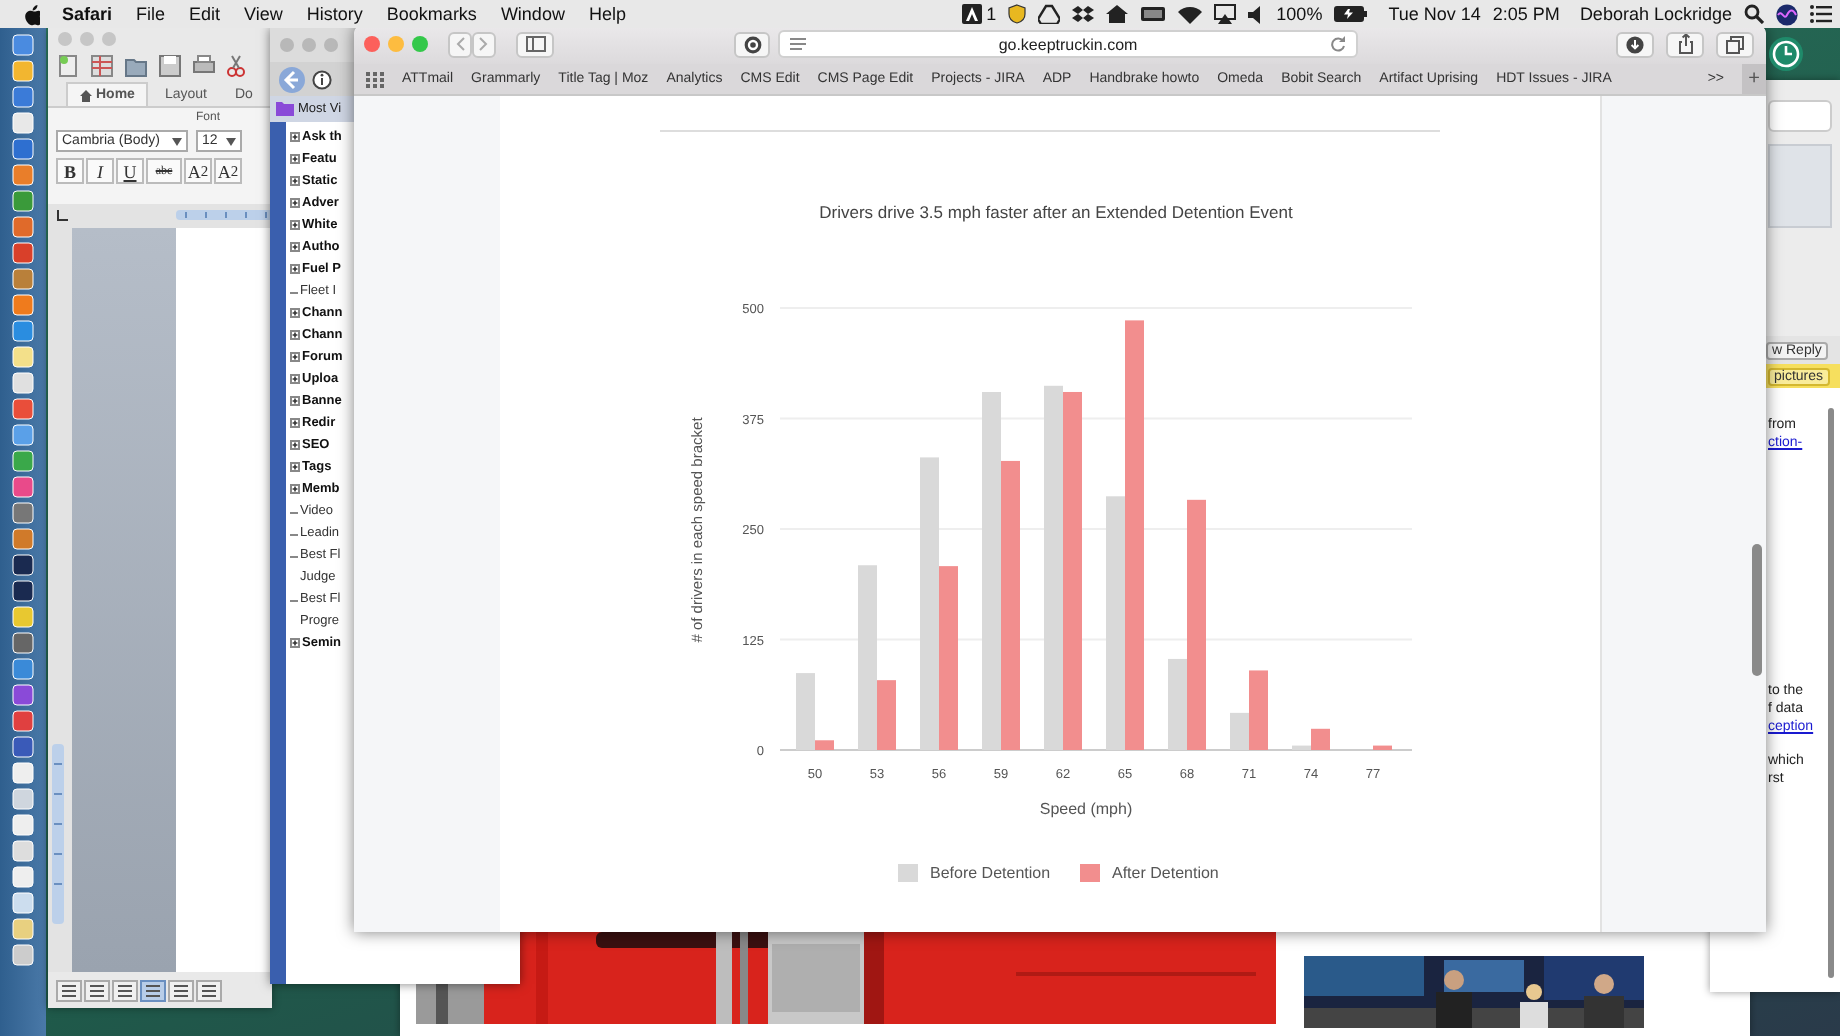  Describe the element at coordinates (1225, 14) in the screenshot. I see `airplay-icon` at that location.